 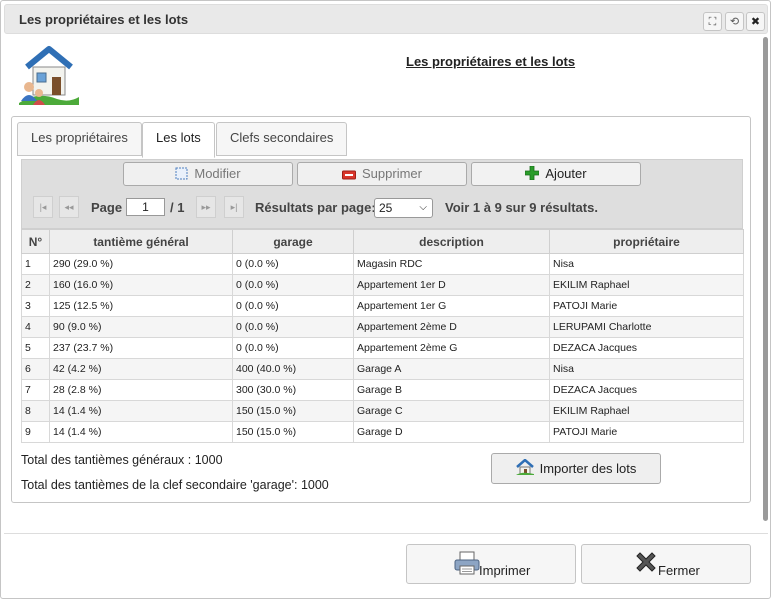 I want to click on restore-button: ⟲, so click(x=734, y=21).